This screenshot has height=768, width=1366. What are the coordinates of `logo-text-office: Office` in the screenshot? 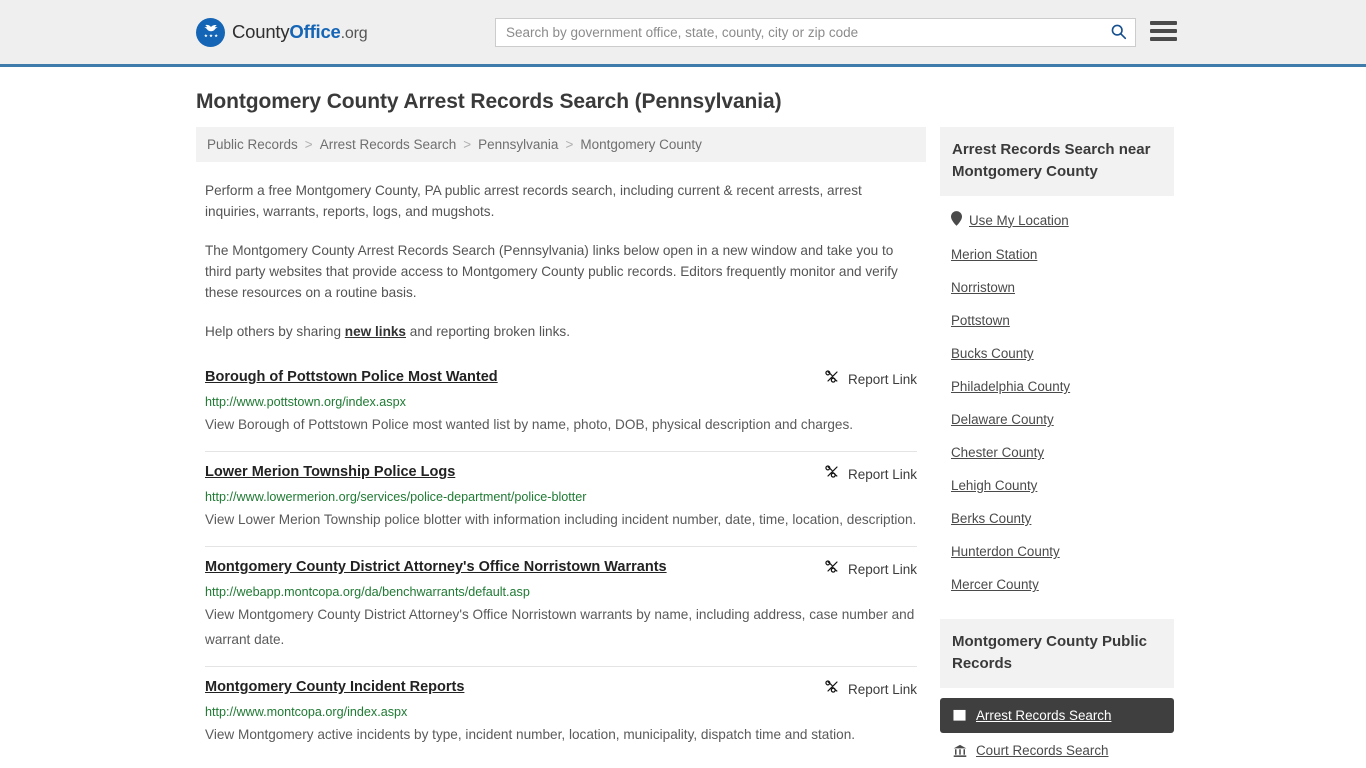 It's located at (315, 31).